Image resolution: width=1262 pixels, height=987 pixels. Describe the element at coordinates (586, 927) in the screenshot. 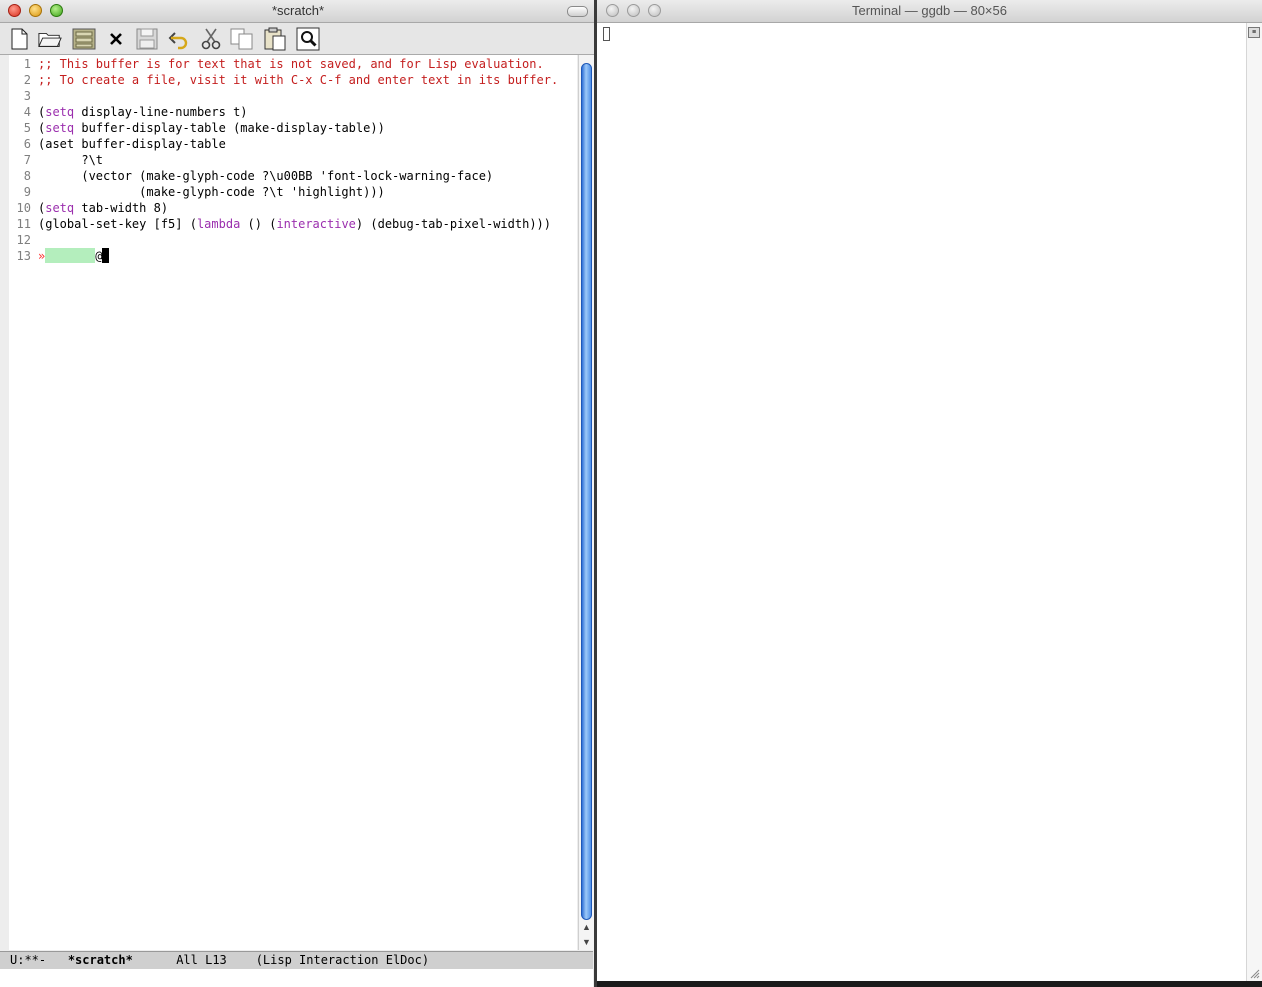

I see `scroll-up-icon: ▲` at that location.